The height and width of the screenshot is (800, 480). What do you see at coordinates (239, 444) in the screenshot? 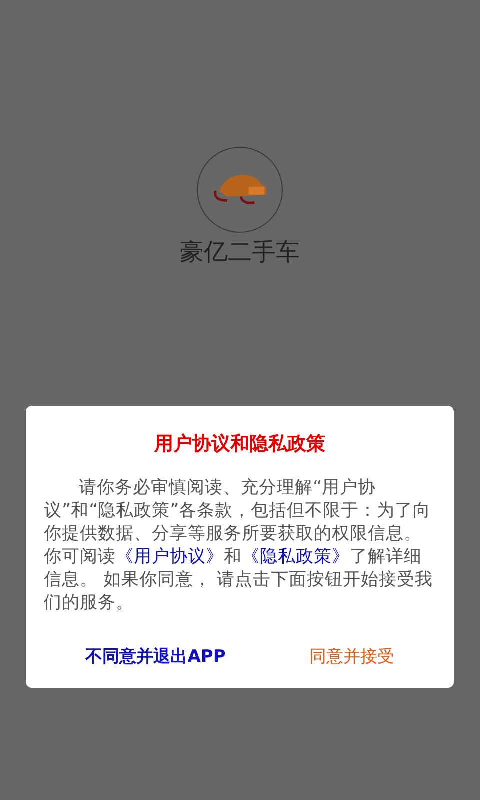
I see `dialog-title: 用户协议和隐私政策` at bounding box center [239, 444].